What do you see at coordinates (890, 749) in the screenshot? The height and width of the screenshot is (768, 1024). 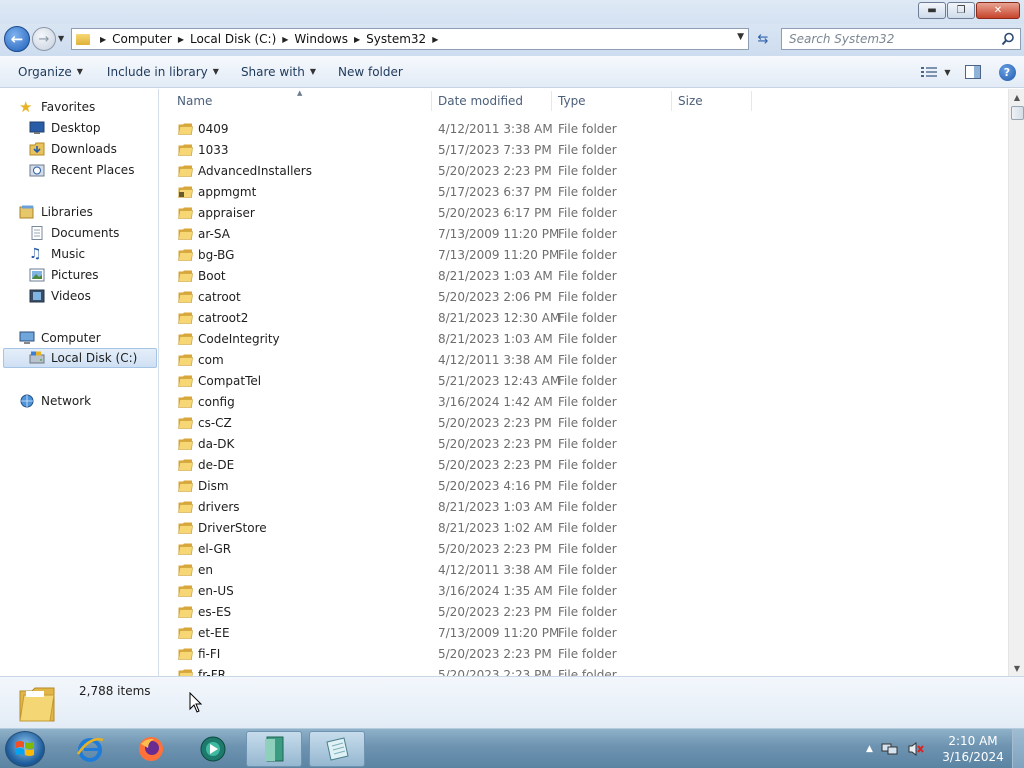 I see `network-status-icon` at bounding box center [890, 749].